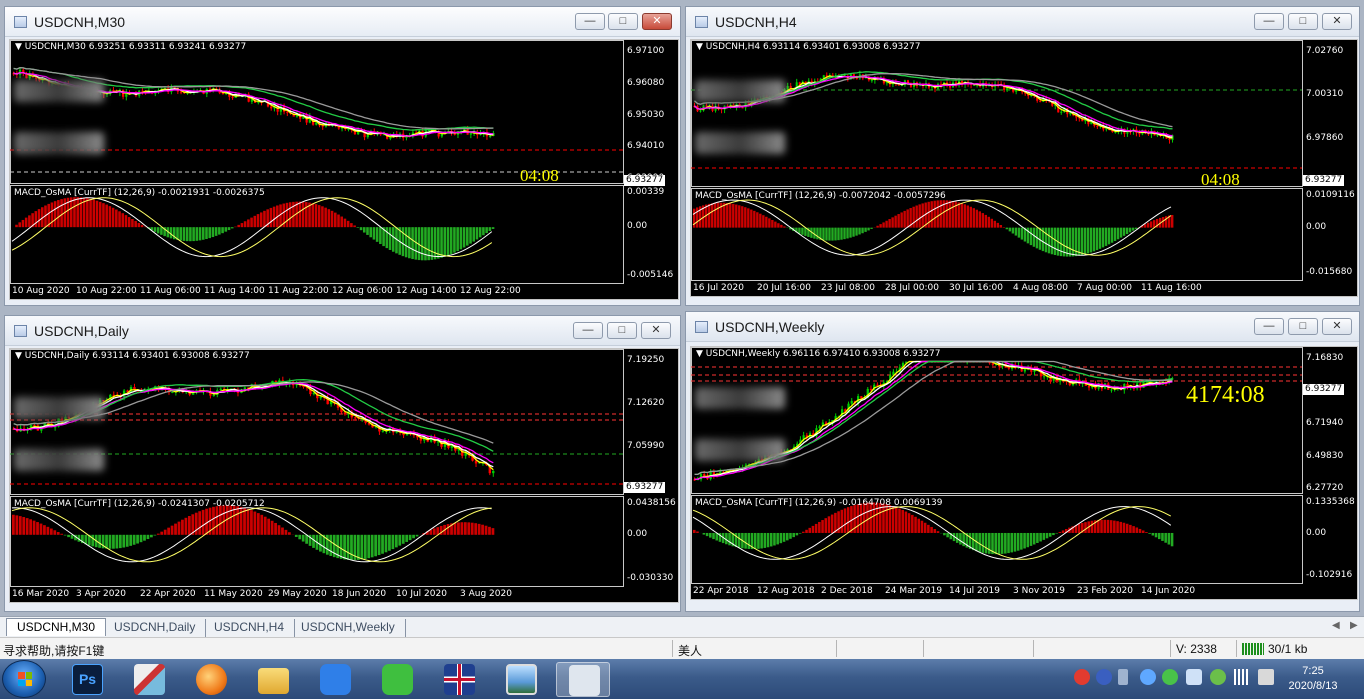 The height and width of the screenshot is (699, 1364). I want to click on tab-usdcnh-m30: USDCNH,M30, so click(56, 627).